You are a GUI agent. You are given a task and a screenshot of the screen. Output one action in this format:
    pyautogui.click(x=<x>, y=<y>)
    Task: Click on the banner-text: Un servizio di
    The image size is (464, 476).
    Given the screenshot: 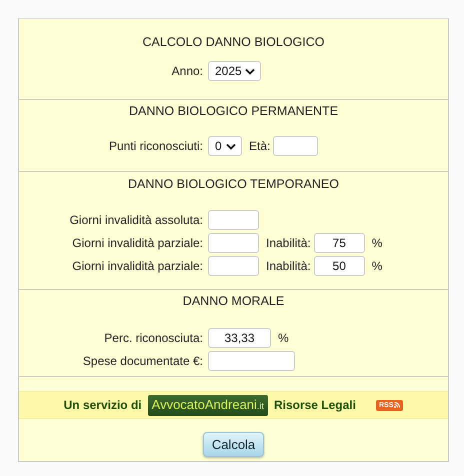 What is the action you would take?
    pyautogui.click(x=103, y=405)
    